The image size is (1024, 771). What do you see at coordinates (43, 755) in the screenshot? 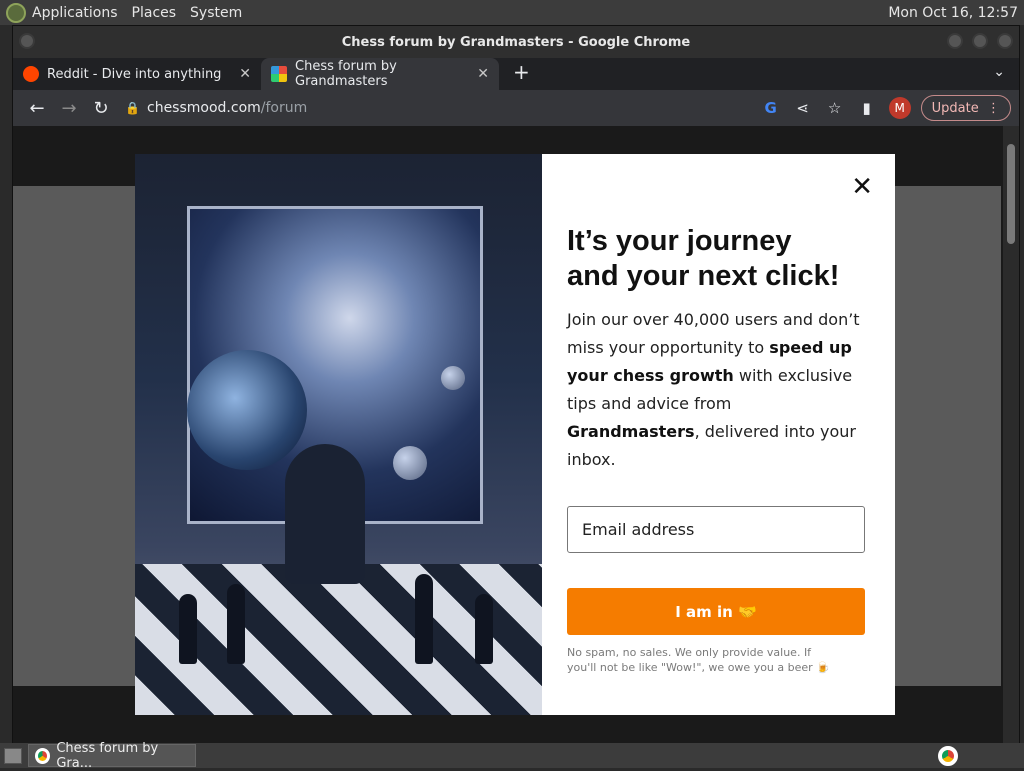
I see `chrome-icon` at bounding box center [43, 755].